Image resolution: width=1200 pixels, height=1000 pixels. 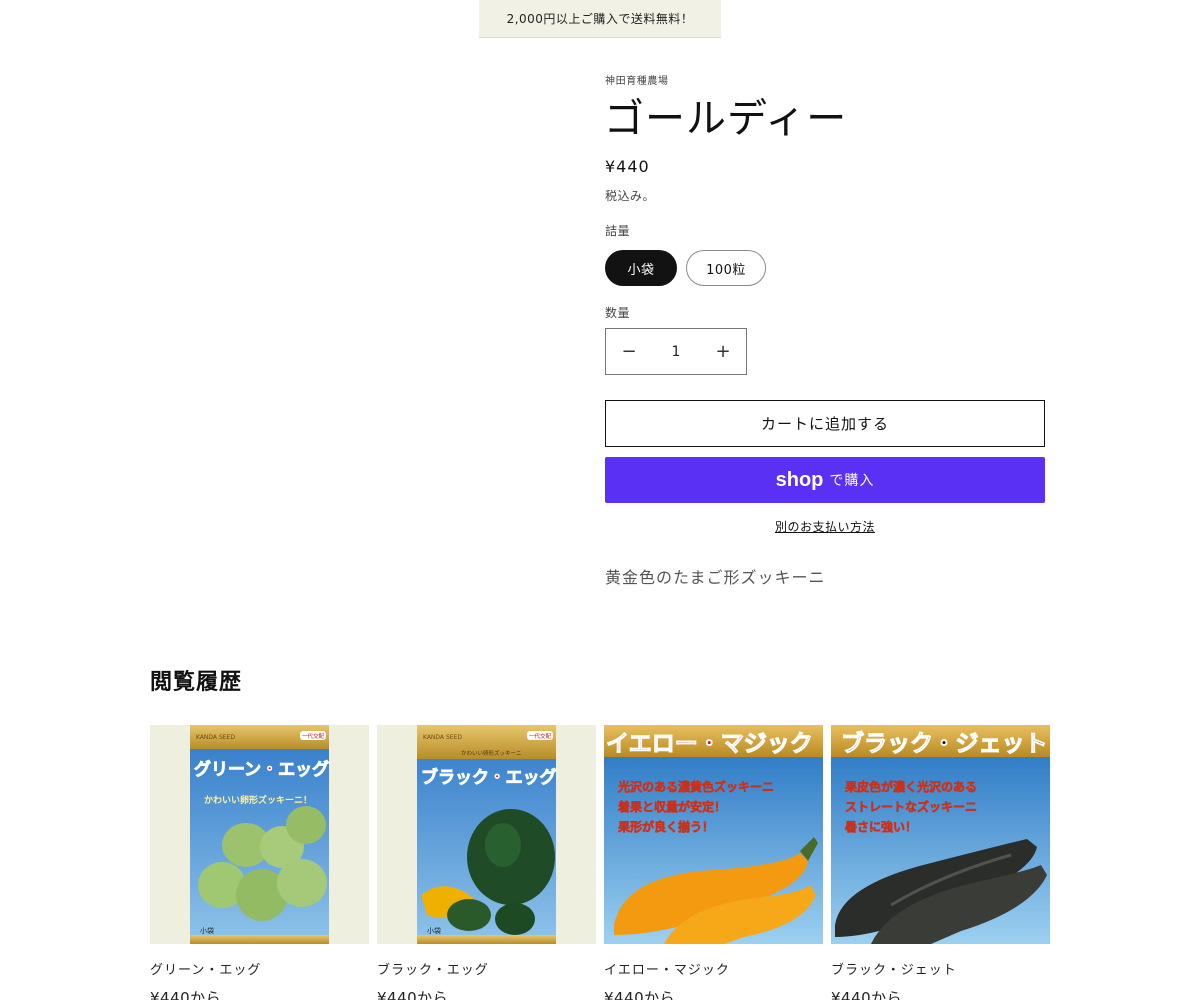 What do you see at coordinates (637, 81) in the screenshot?
I see `product-vendor: 神田育種農場` at bounding box center [637, 81].